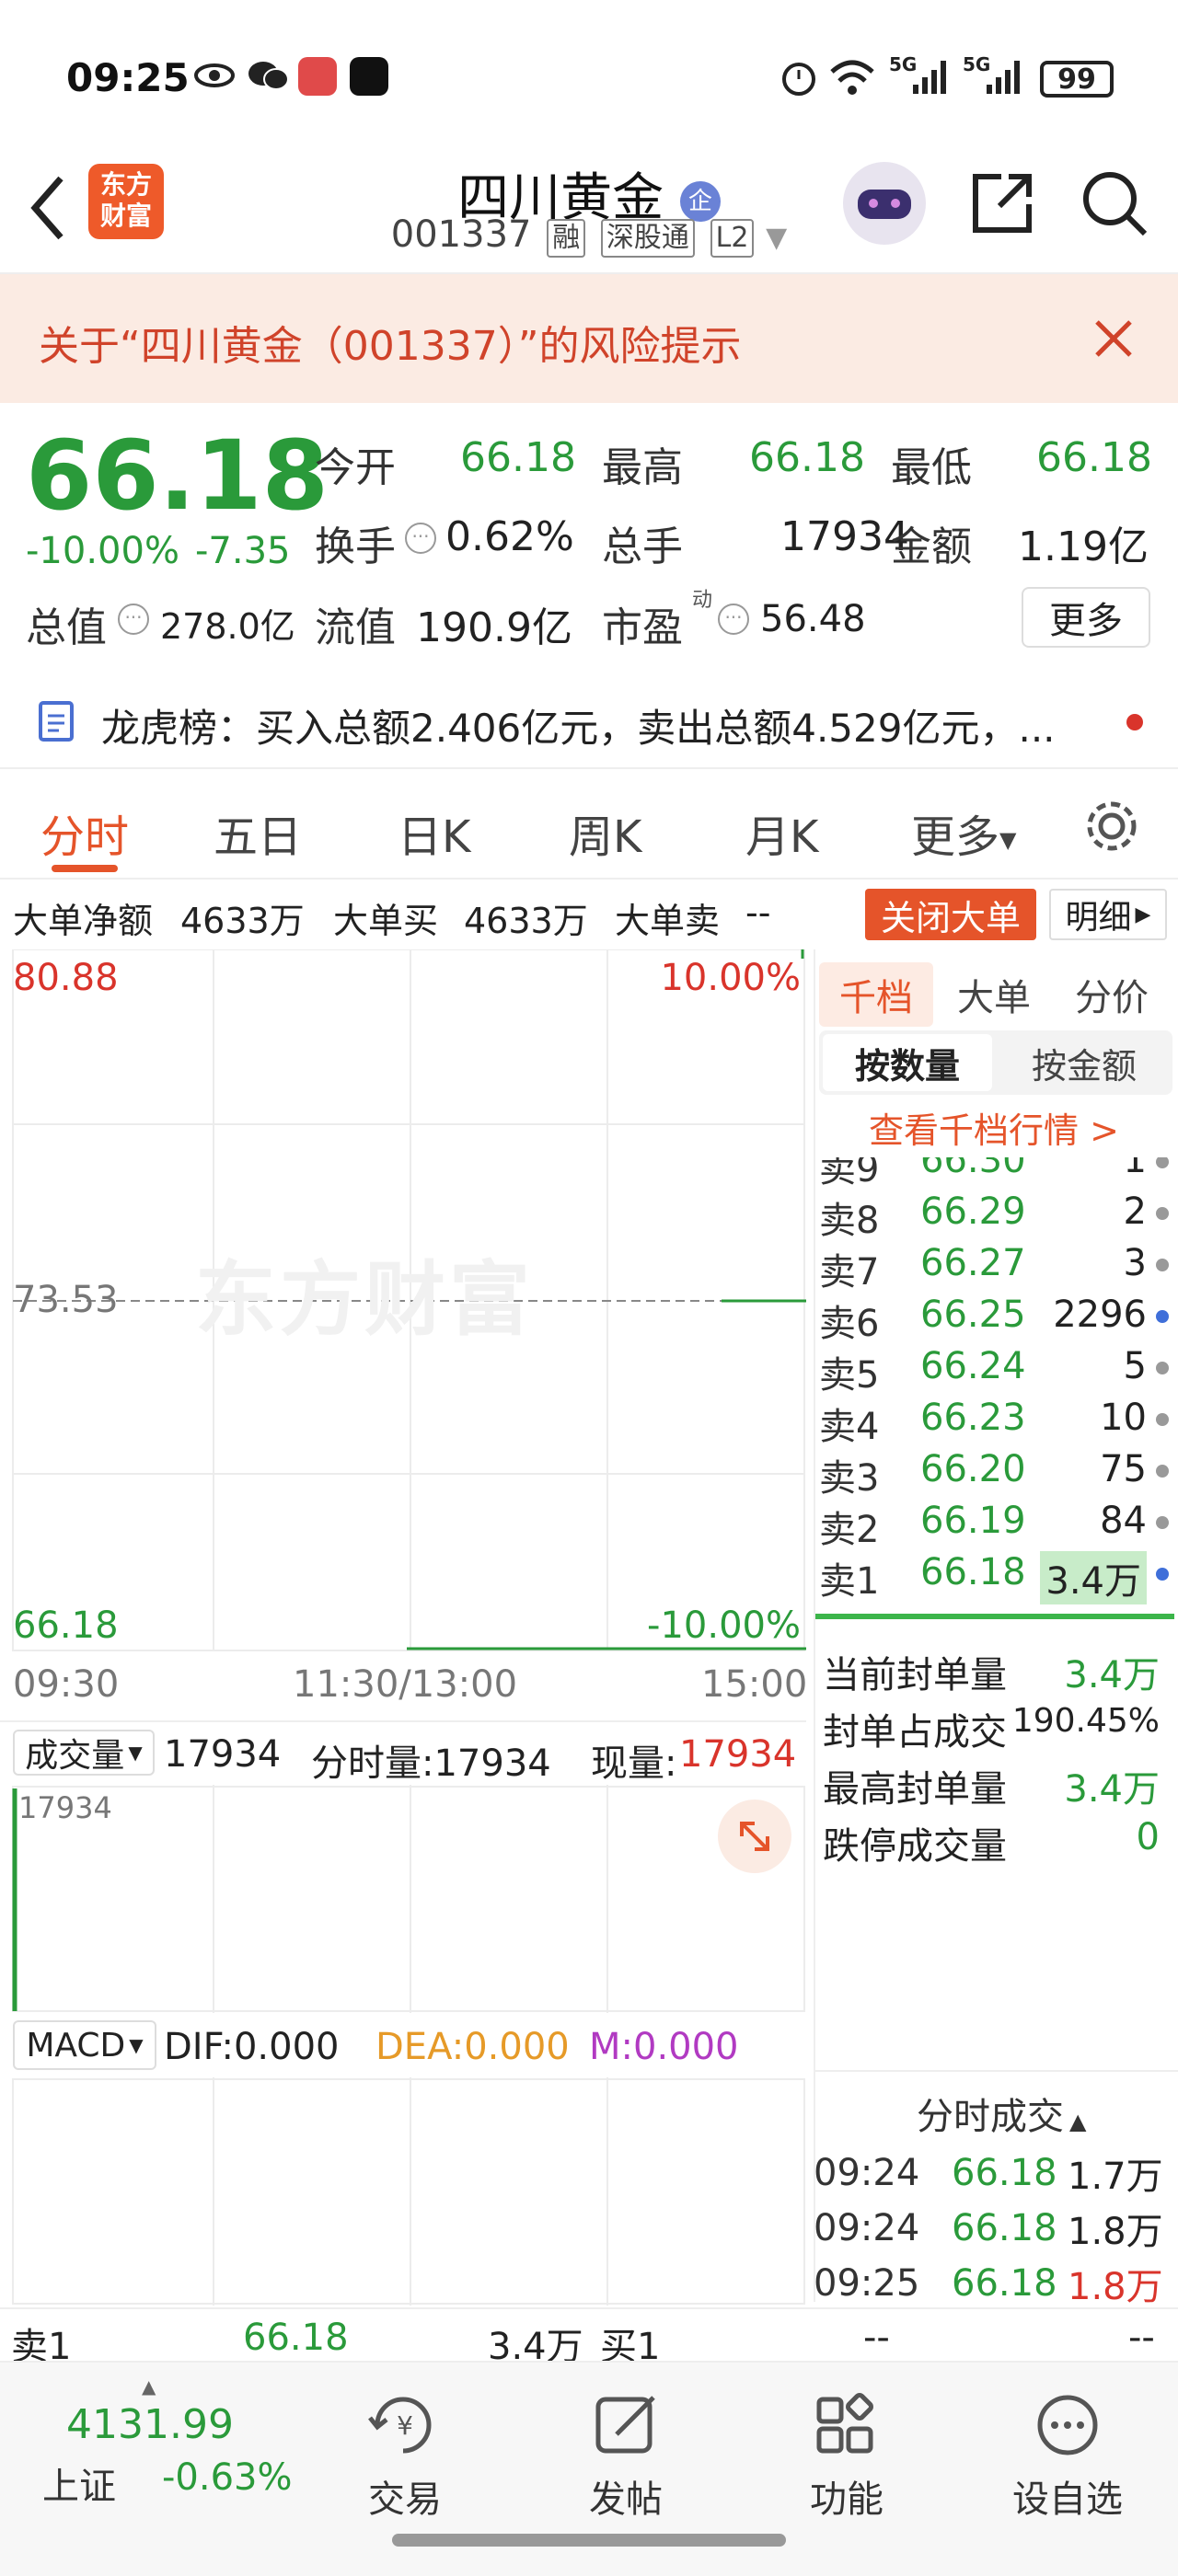 The image size is (1178, 2576). I want to click on ask-row: 卖5 66.24 5, so click(994, 1369).